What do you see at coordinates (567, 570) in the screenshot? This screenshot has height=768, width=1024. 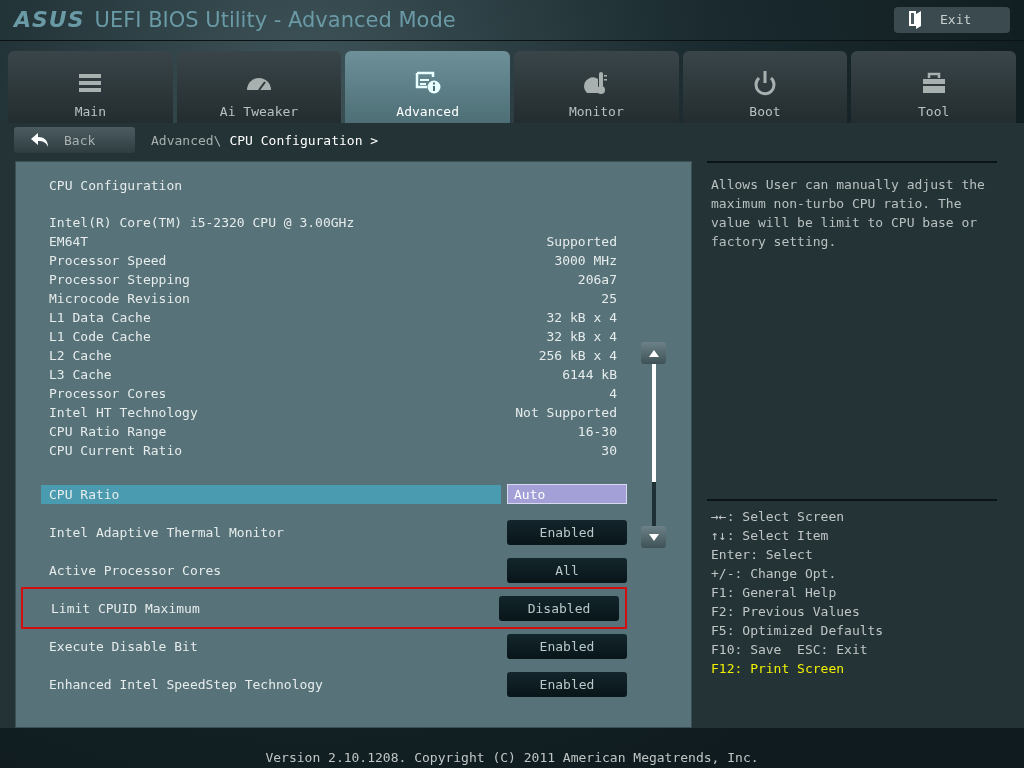 I see `option-dropdown: All` at bounding box center [567, 570].